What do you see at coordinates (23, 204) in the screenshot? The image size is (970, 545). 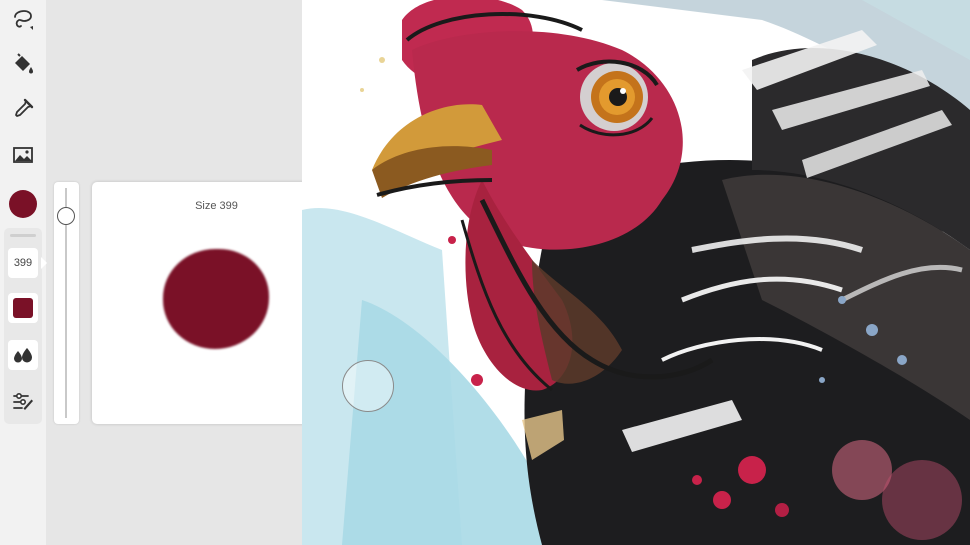 I see `current-color-swatch` at bounding box center [23, 204].